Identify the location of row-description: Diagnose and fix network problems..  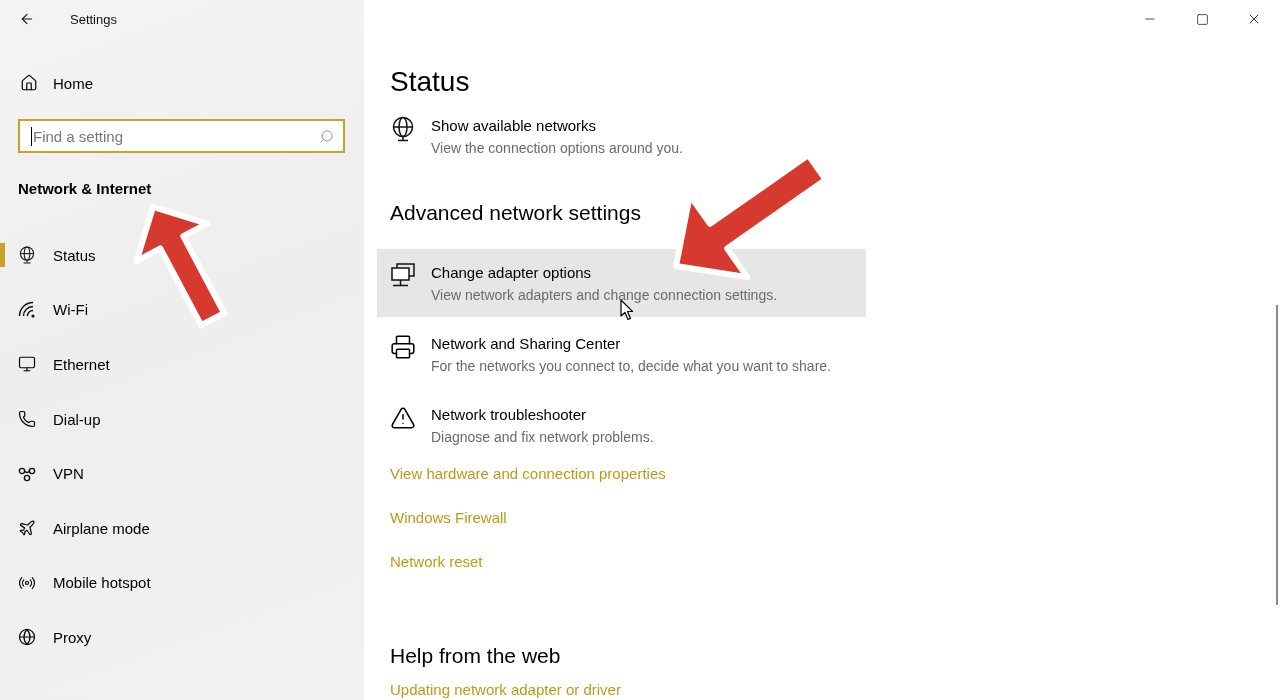
(542, 437).